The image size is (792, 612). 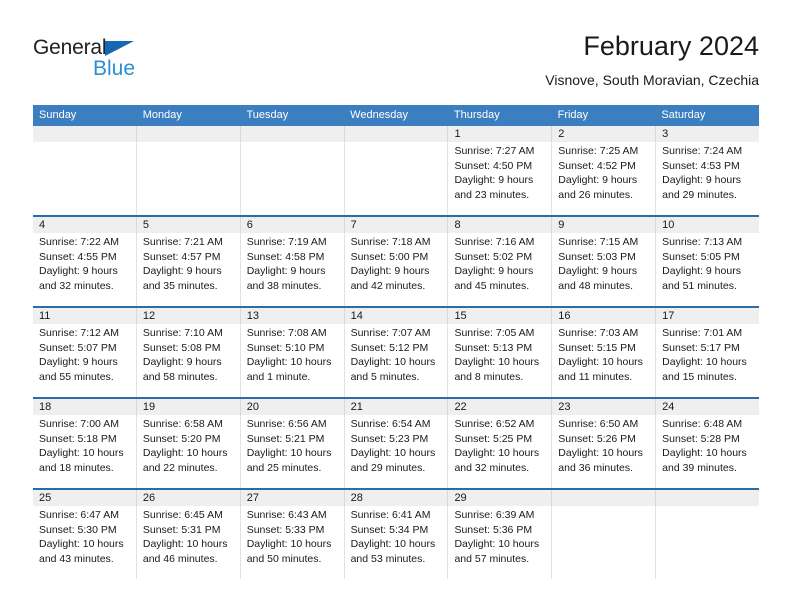 I want to click on day-number-14: 14, so click(x=397, y=316).